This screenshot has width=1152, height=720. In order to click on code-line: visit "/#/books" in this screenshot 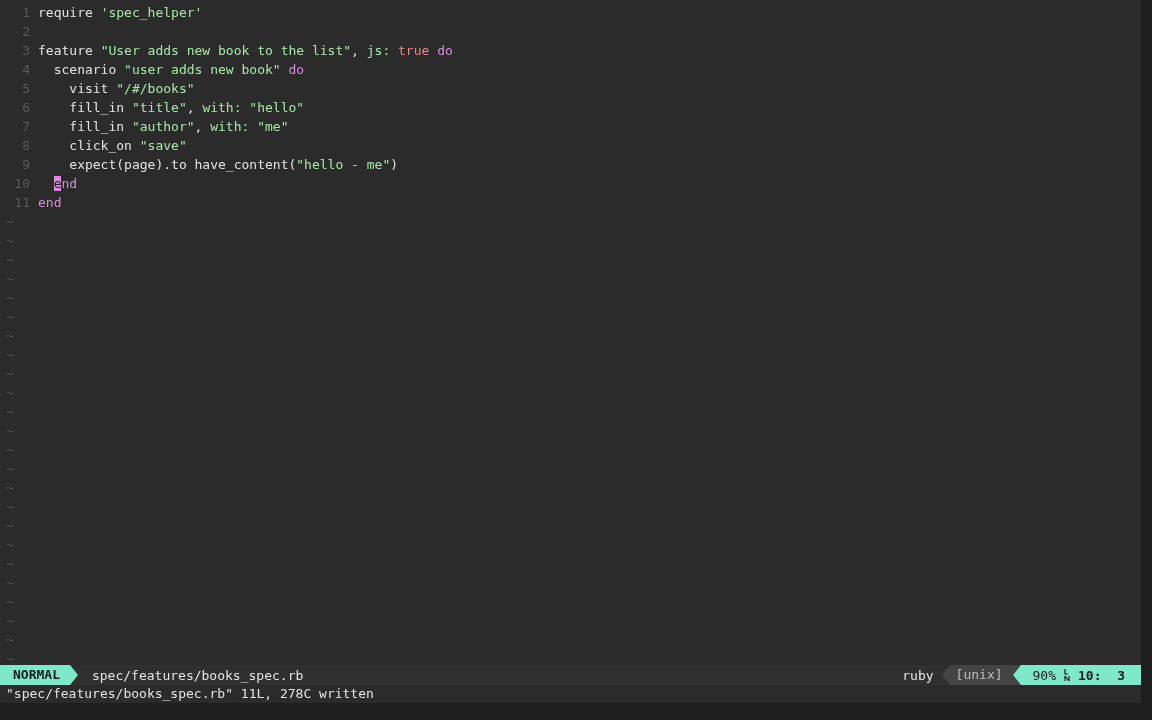, I will do `click(132, 89)`.